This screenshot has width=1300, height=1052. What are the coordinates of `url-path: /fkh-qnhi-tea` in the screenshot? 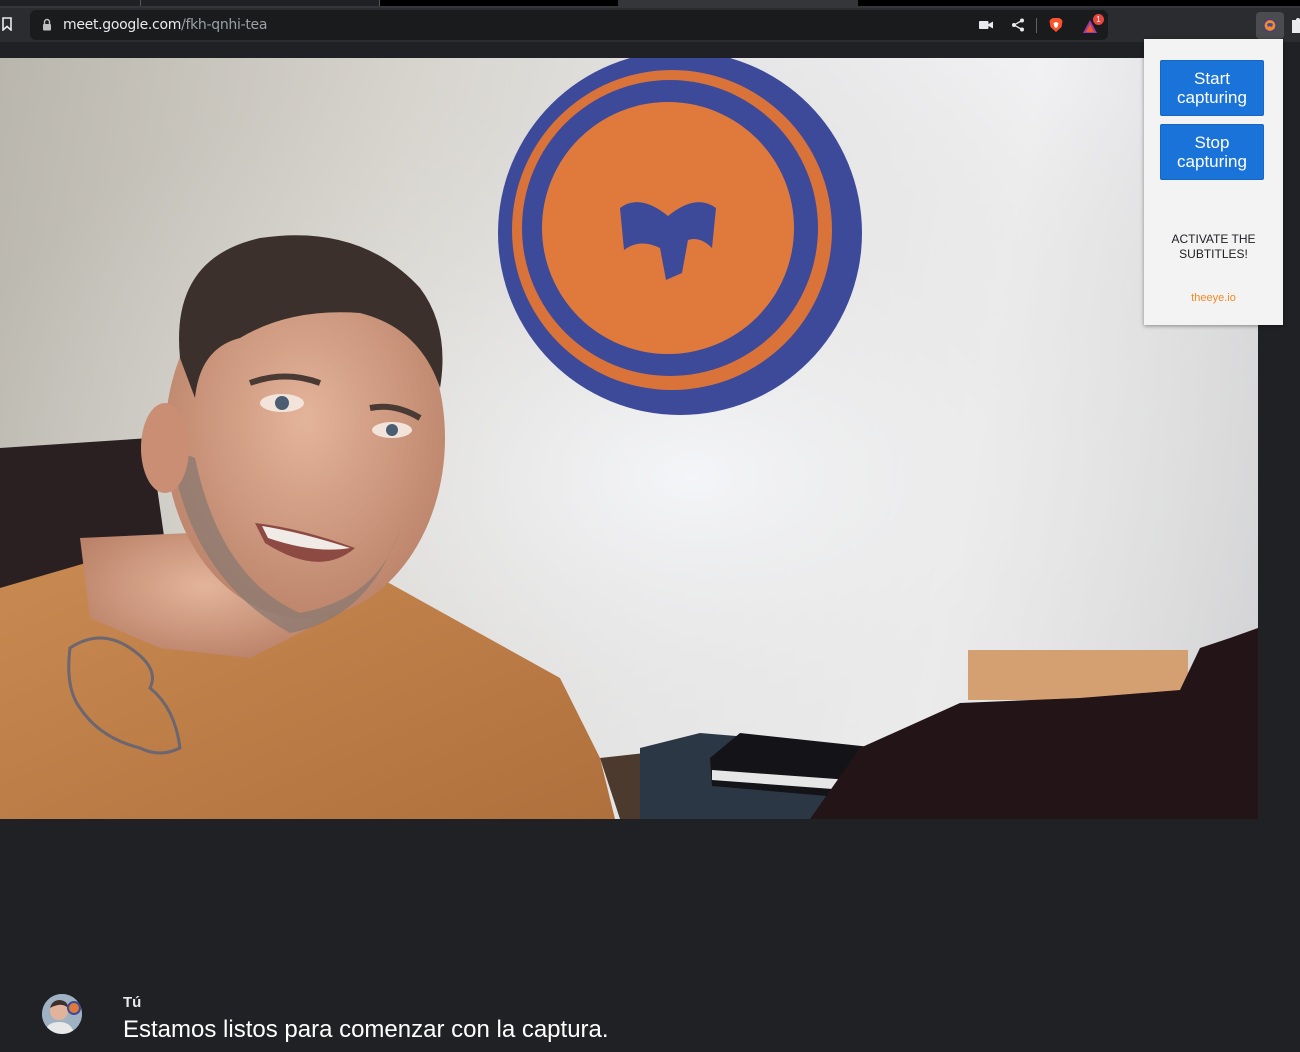 It's located at (224, 25).